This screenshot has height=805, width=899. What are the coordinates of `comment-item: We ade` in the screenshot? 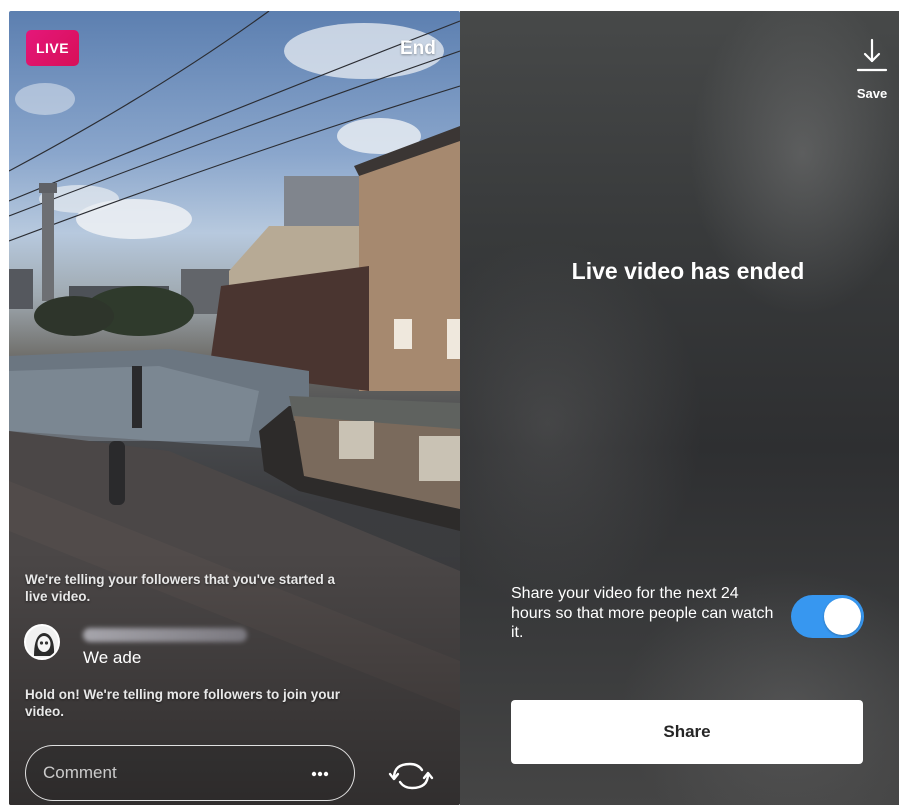 It's located at (184, 652).